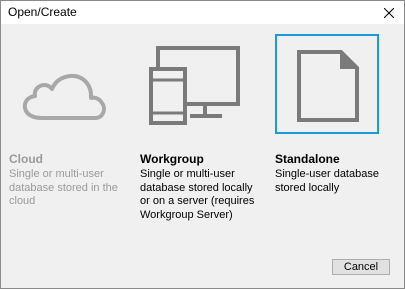 The height and width of the screenshot is (289, 405). What do you see at coordinates (202, 12) in the screenshot?
I see `title-bar: Open/Create` at bounding box center [202, 12].